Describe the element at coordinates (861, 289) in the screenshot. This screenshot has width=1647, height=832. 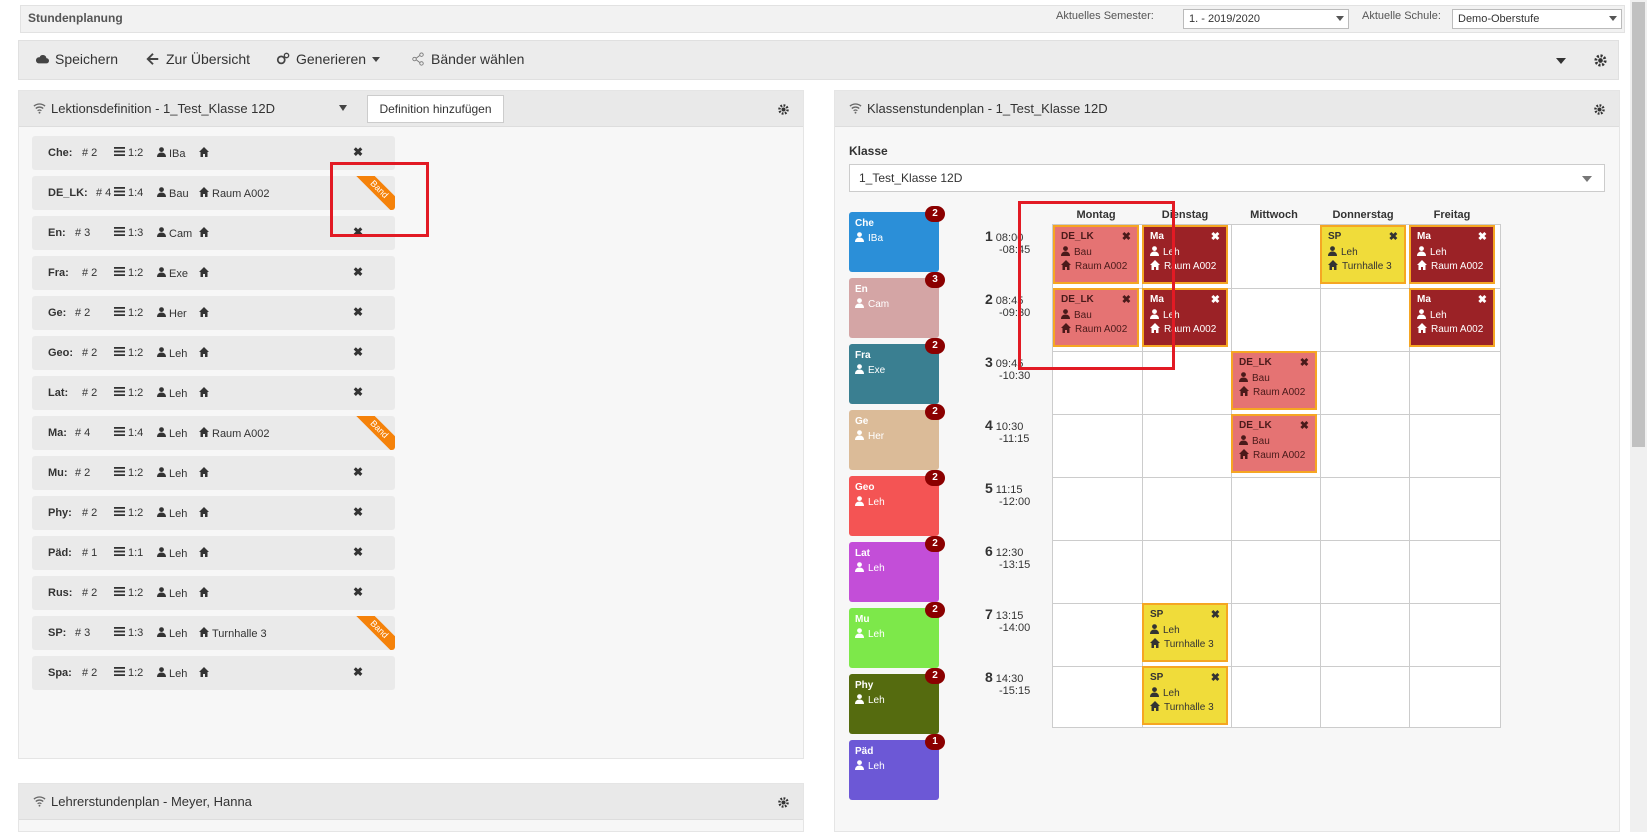
I see `pool-card-name: En` at that location.